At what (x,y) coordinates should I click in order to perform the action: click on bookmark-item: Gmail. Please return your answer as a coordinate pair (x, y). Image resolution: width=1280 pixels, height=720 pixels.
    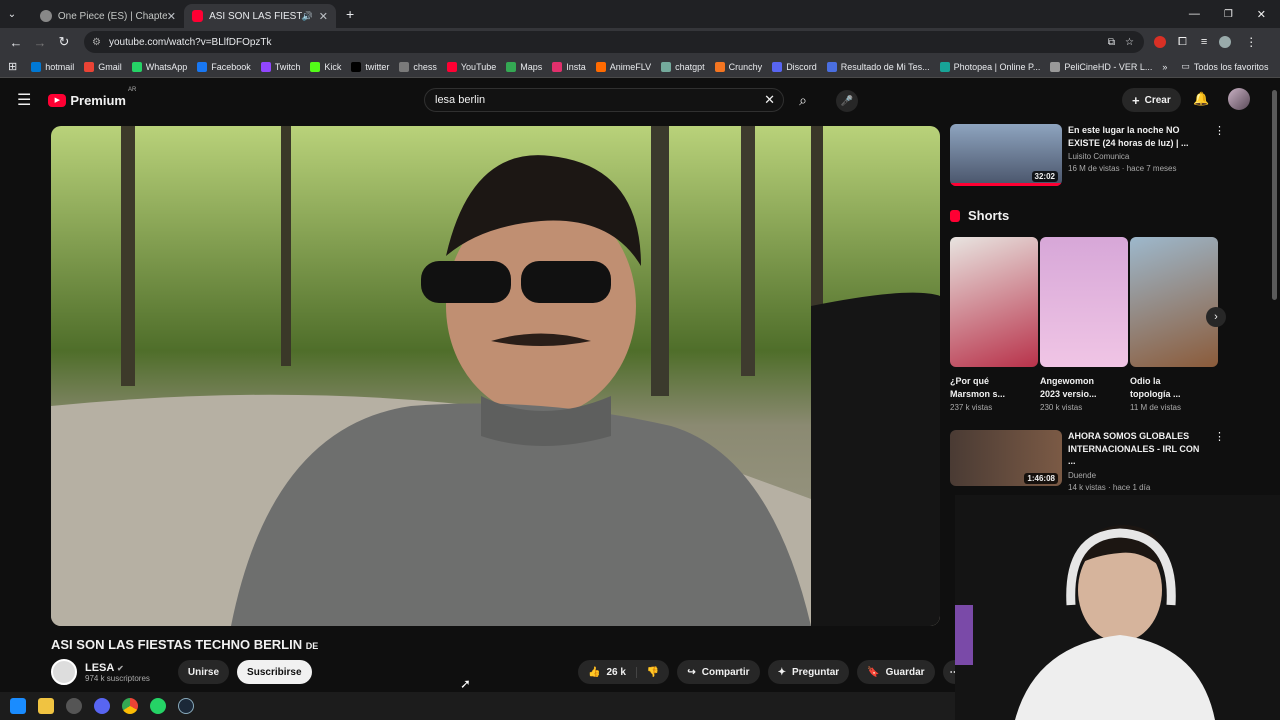
    Looking at the image, I should click on (103, 66).